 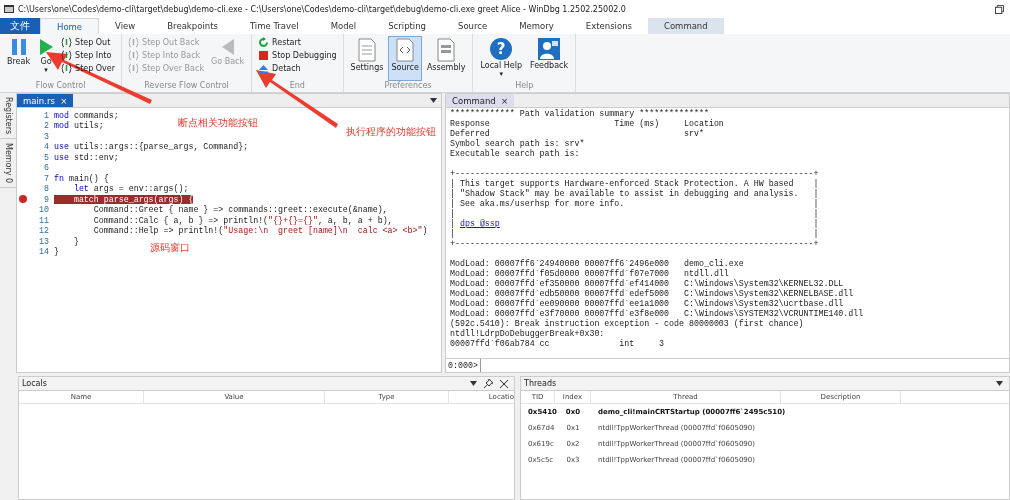 What do you see at coordinates (130, 189) in the screenshot?
I see `code-line: let args = env::args();` at bounding box center [130, 189].